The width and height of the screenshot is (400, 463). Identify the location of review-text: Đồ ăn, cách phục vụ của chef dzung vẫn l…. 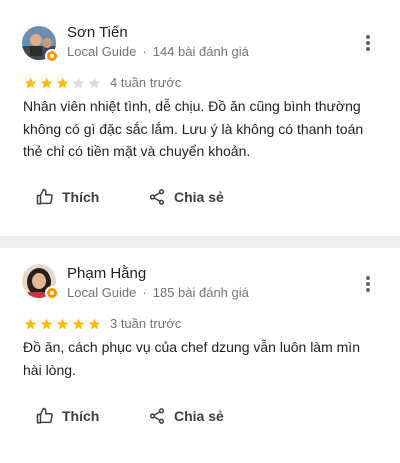
(203, 358).